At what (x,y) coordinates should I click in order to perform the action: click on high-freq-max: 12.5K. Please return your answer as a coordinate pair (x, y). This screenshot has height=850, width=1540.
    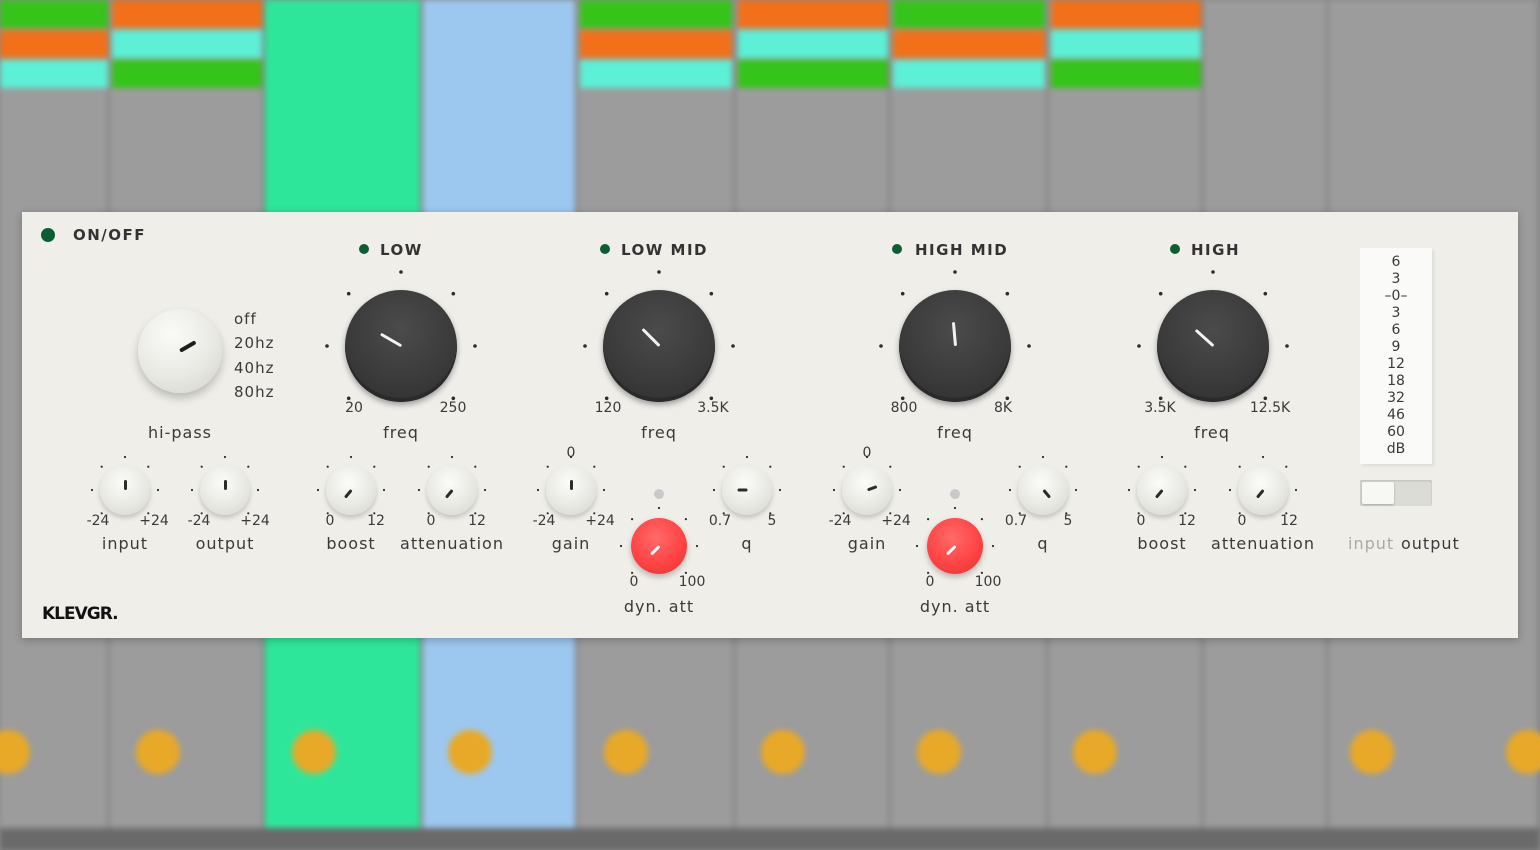
    Looking at the image, I should click on (1270, 408).